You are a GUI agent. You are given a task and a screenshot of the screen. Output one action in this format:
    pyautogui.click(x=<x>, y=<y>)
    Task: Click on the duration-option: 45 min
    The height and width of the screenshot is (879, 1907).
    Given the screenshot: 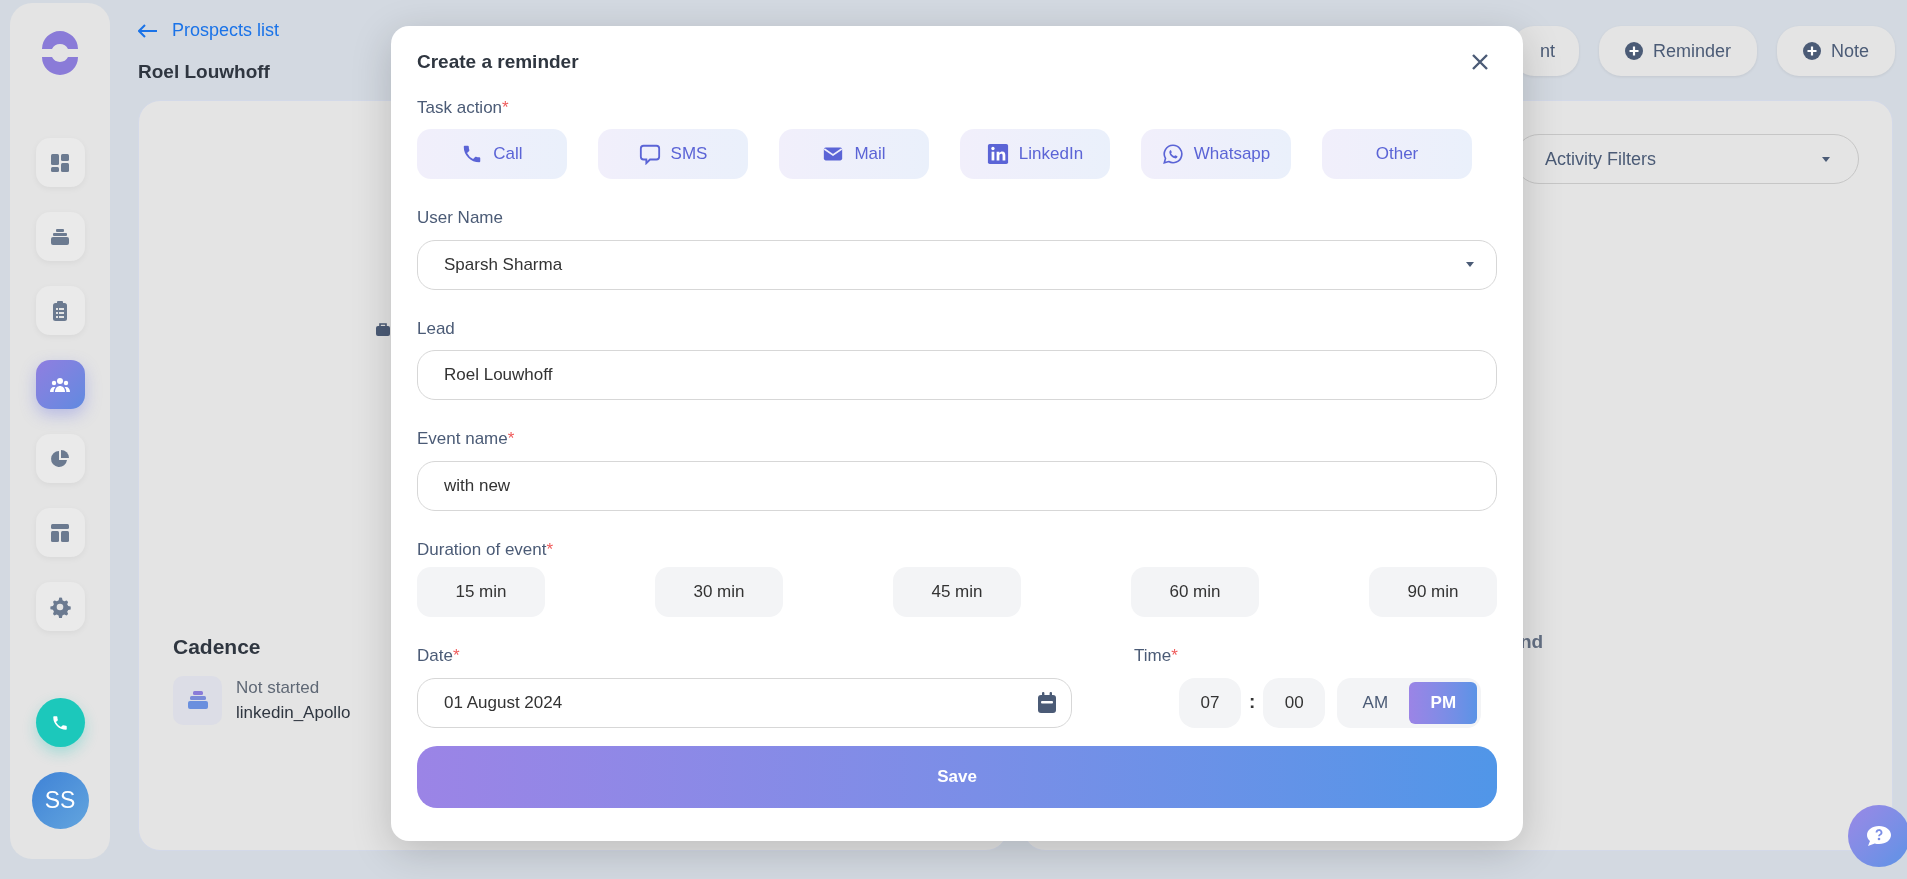 What is the action you would take?
    pyautogui.click(x=957, y=592)
    